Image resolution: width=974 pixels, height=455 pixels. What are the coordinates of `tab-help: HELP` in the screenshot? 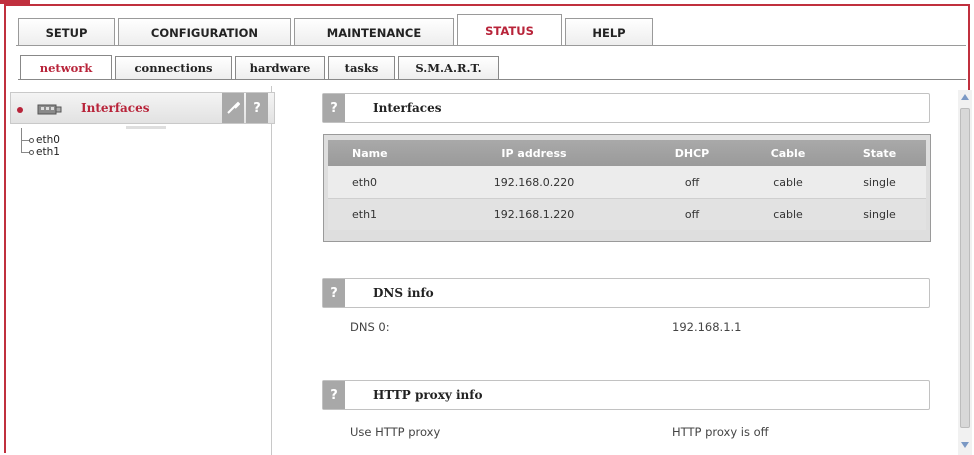 It's located at (609, 32).